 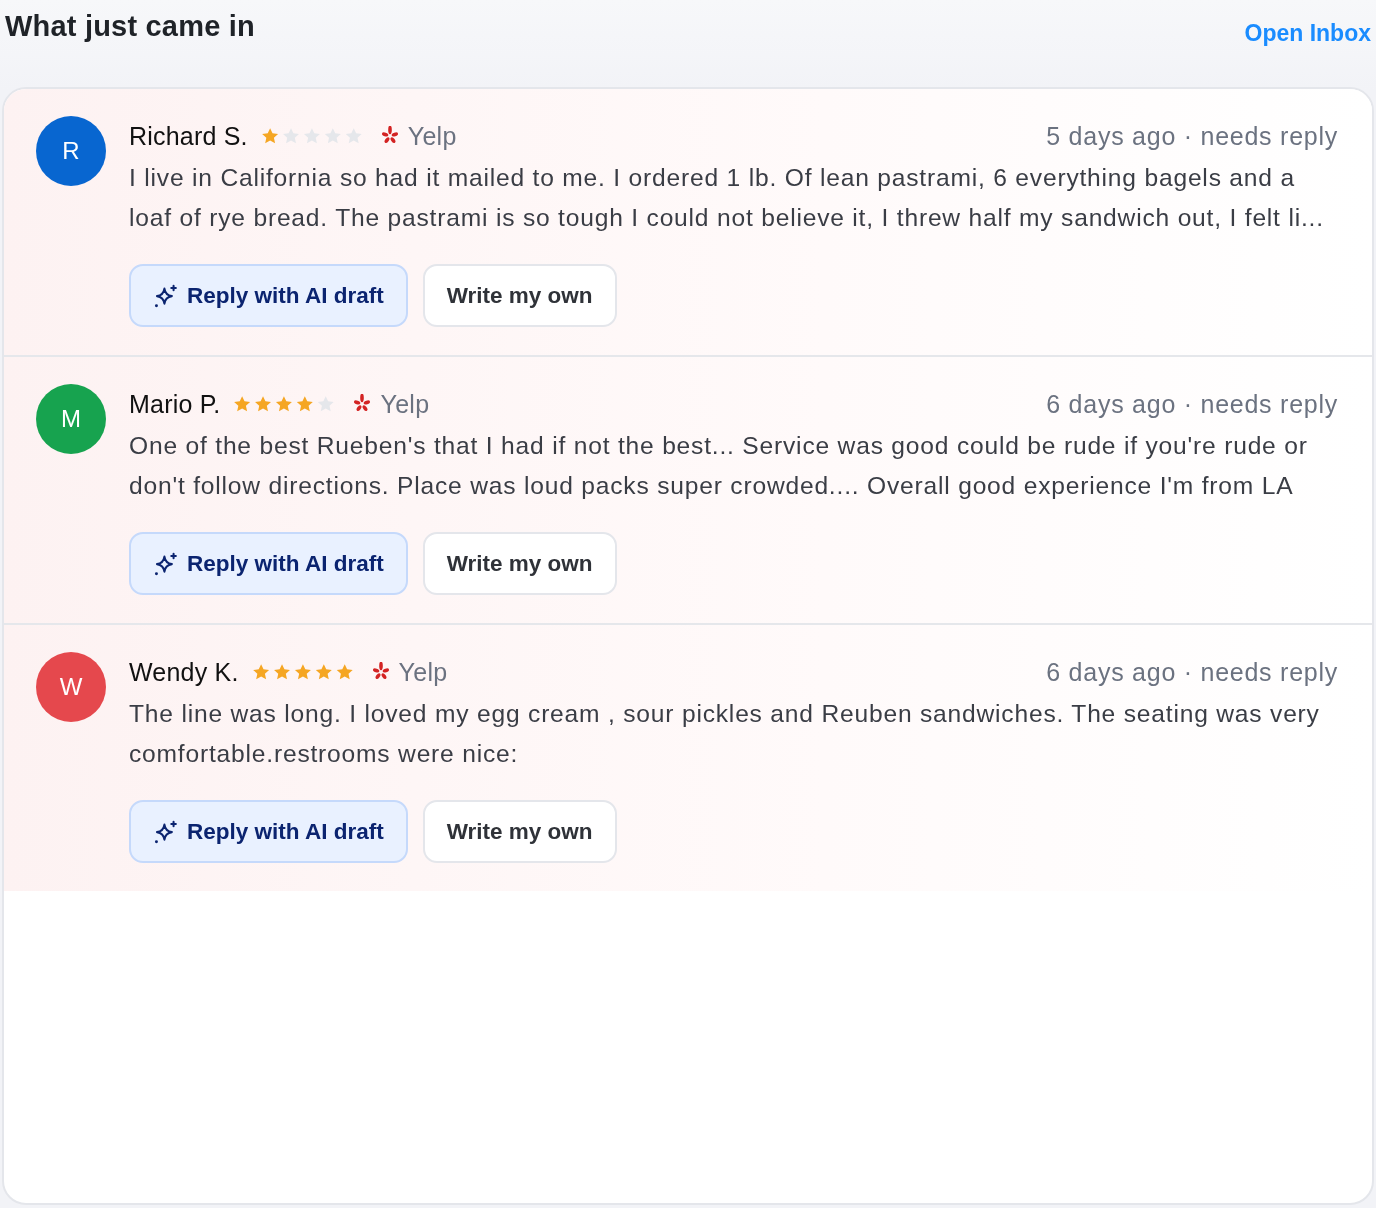 I want to click on reviewer-name: Mario P., so click(x=175, y=404).